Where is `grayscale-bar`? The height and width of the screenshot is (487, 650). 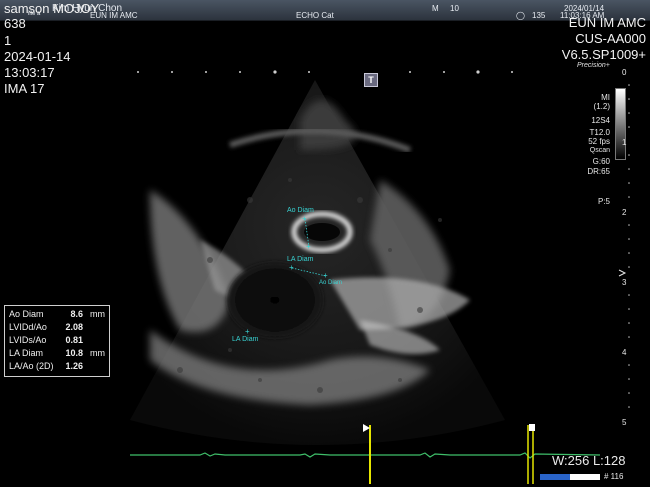 grayscale-bar is located at coordinates (620, 124).